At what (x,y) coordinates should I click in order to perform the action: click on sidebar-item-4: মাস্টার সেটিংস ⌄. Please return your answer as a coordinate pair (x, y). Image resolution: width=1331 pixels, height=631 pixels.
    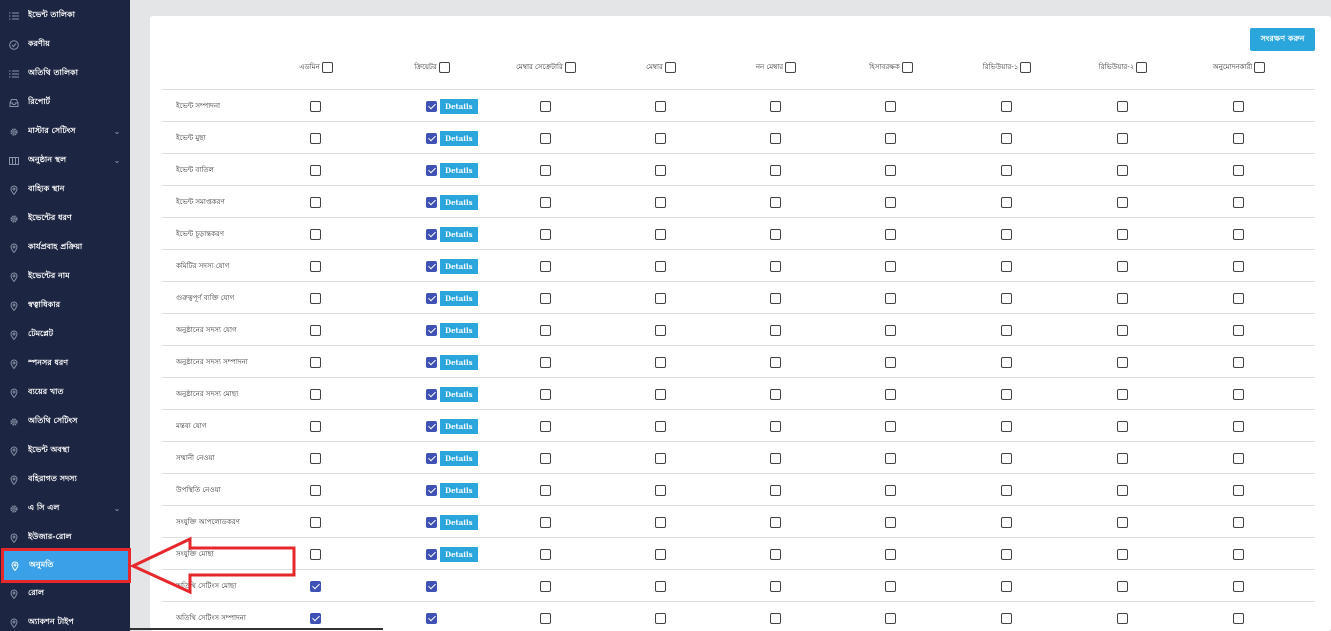
    Looking at the image, I should click on (65, 131).